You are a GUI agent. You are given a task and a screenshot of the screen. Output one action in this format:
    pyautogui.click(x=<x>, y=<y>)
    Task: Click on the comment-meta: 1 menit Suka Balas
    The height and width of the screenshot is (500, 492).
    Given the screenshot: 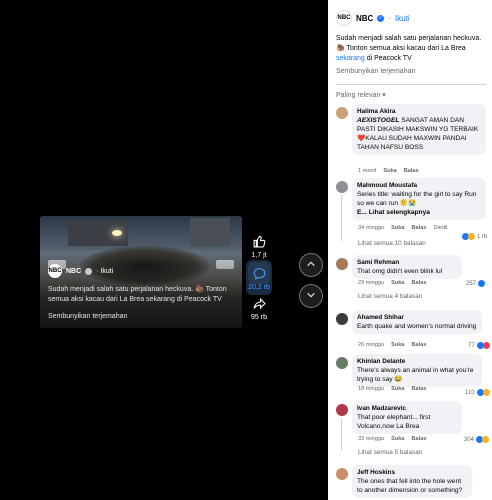 What is the action you would take?
    pyautogui.click(x=388, y=171)
    